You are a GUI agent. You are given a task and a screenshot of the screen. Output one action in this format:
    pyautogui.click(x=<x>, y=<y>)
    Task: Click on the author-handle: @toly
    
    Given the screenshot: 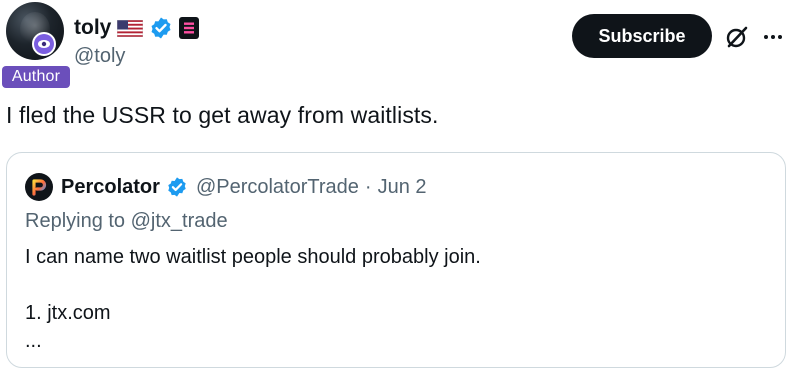 What is the action you would take?
    pyautogui.click(x=99, y=56)
    